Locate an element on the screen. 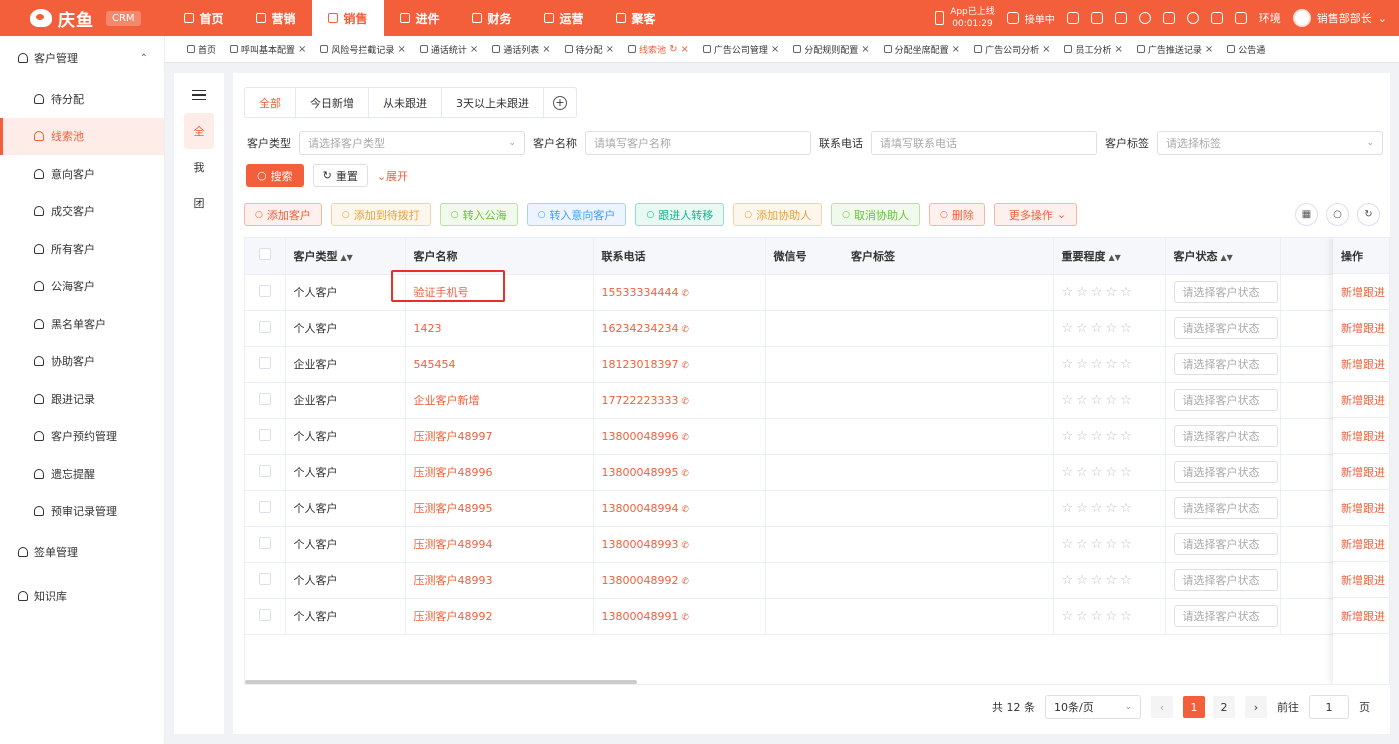  sidebar-item-7: 协助客户 is located at coordinates (82, 362).